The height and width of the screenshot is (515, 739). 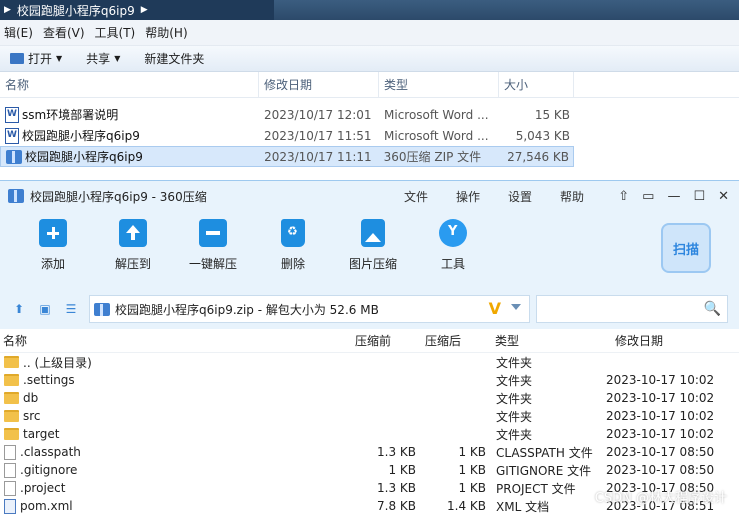 I want to click on zip-column-date: 修改日期, so click(x=672, y=340).